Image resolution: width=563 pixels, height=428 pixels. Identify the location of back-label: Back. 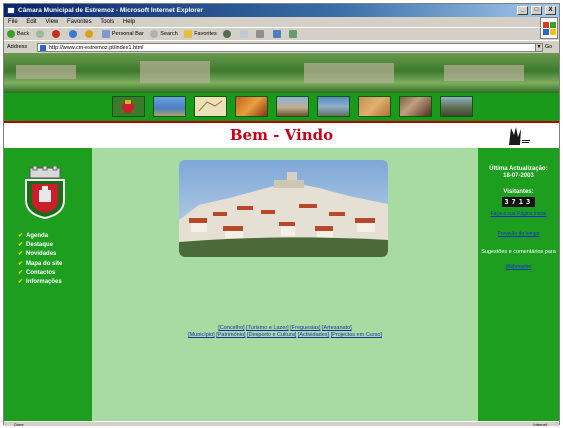
(23, 34).